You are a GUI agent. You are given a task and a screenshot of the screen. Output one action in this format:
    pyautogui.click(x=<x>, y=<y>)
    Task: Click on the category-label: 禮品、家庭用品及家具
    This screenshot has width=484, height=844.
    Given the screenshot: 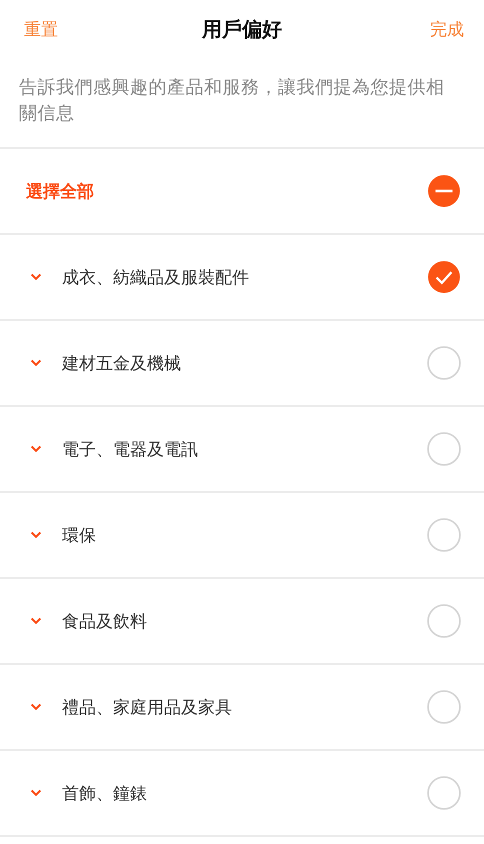 What is the action you would take?
    pyautogui.click(x=244, y=707)
    